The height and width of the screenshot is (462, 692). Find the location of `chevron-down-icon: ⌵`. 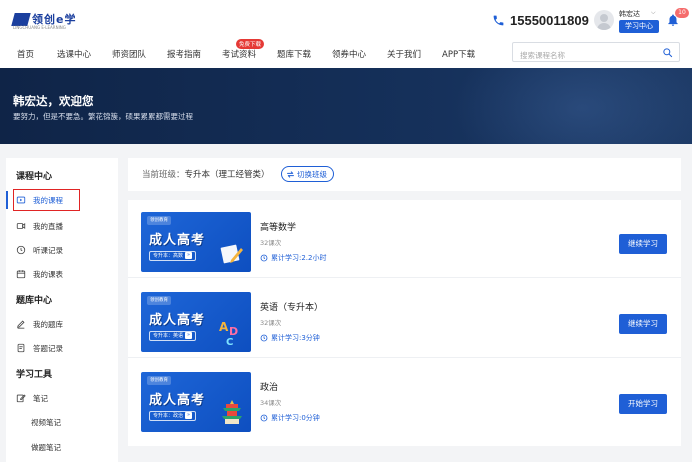

chevron-down-icon: ⌵ is located at coordinates (653, 13).